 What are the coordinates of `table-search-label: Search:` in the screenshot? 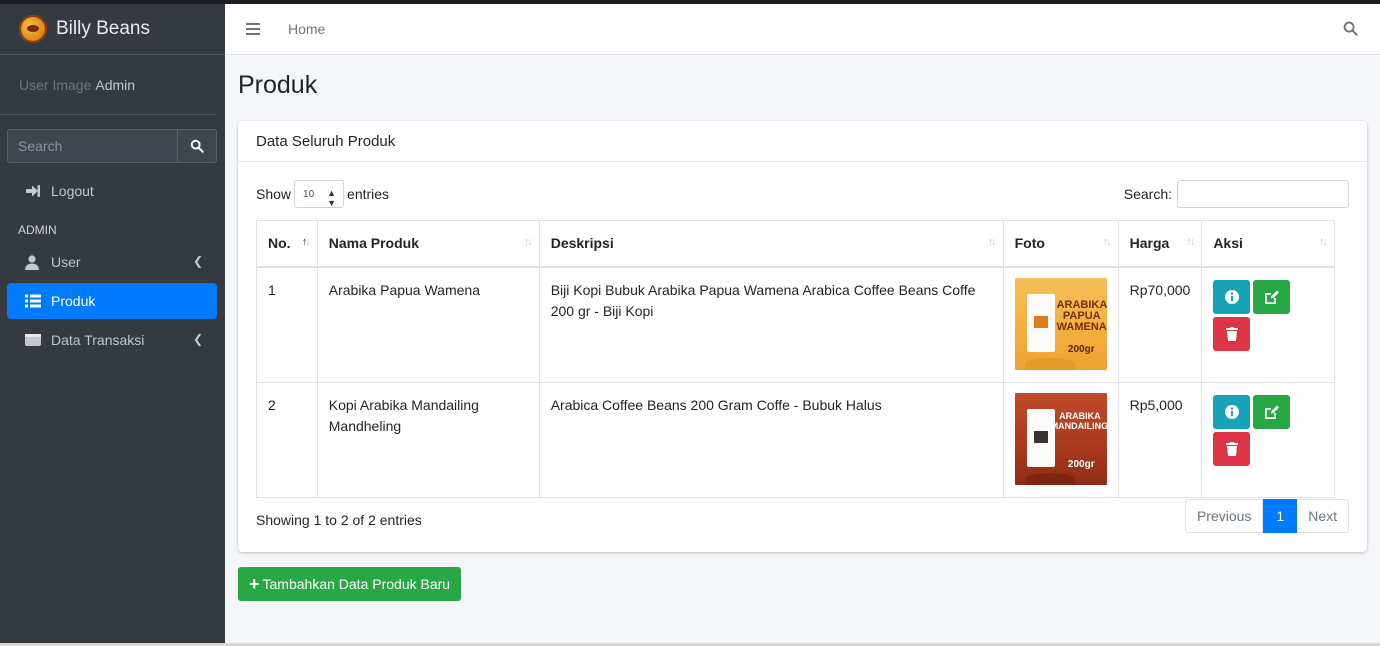 It's located at (1147, 194).